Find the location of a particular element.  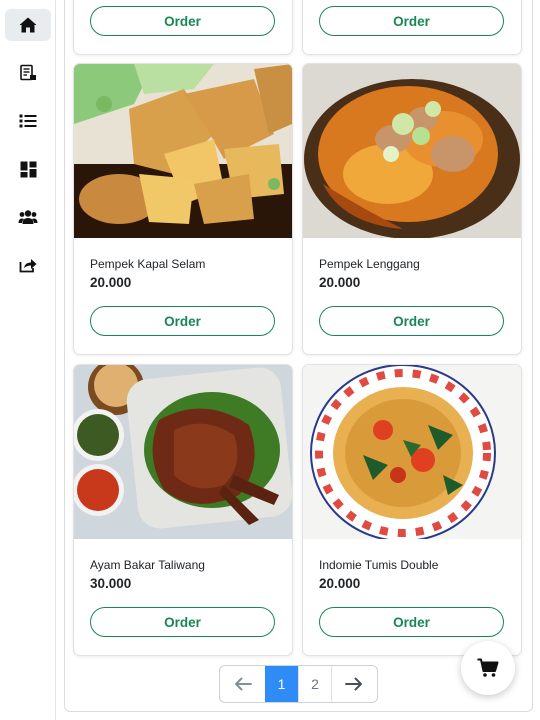

page-2-button: 2 is located at coordinates (314, 684).